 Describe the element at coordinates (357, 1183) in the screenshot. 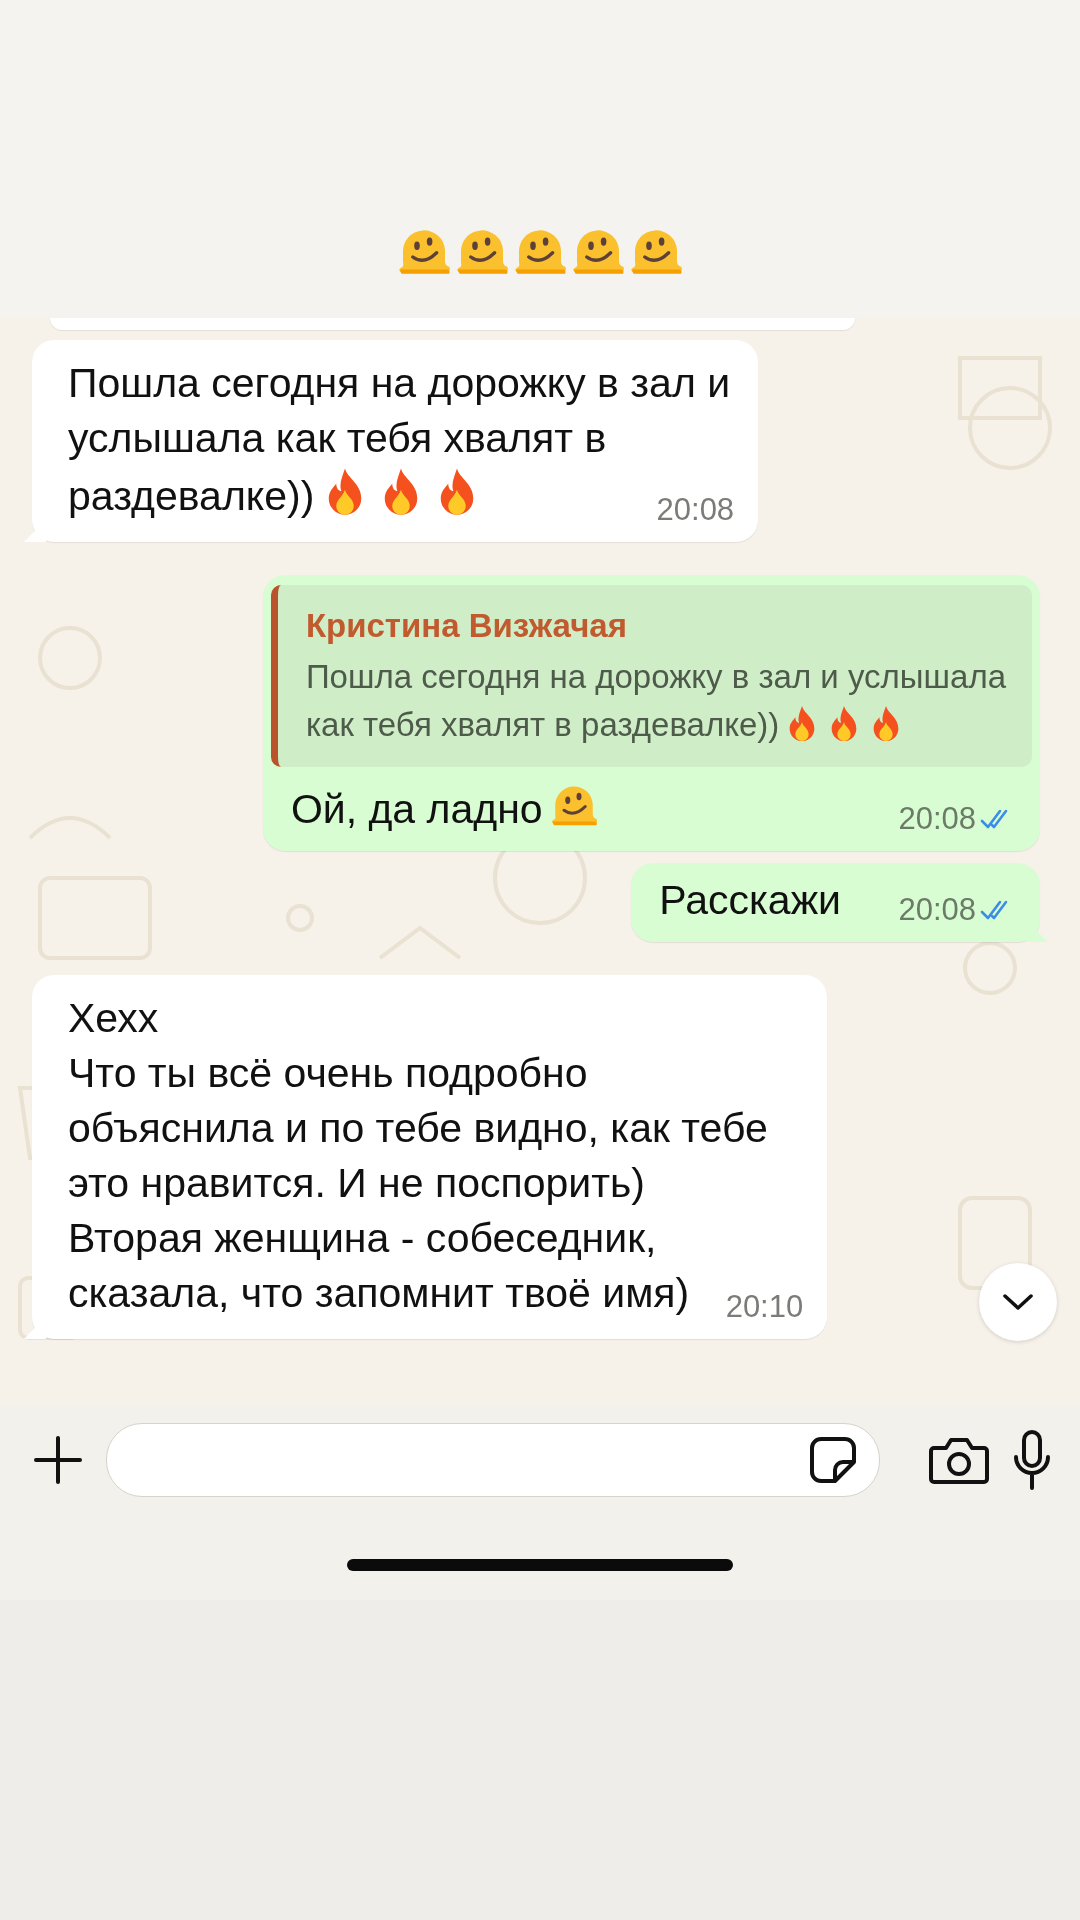

I see `message-text: это нравится. И не поспорить)` at that location.